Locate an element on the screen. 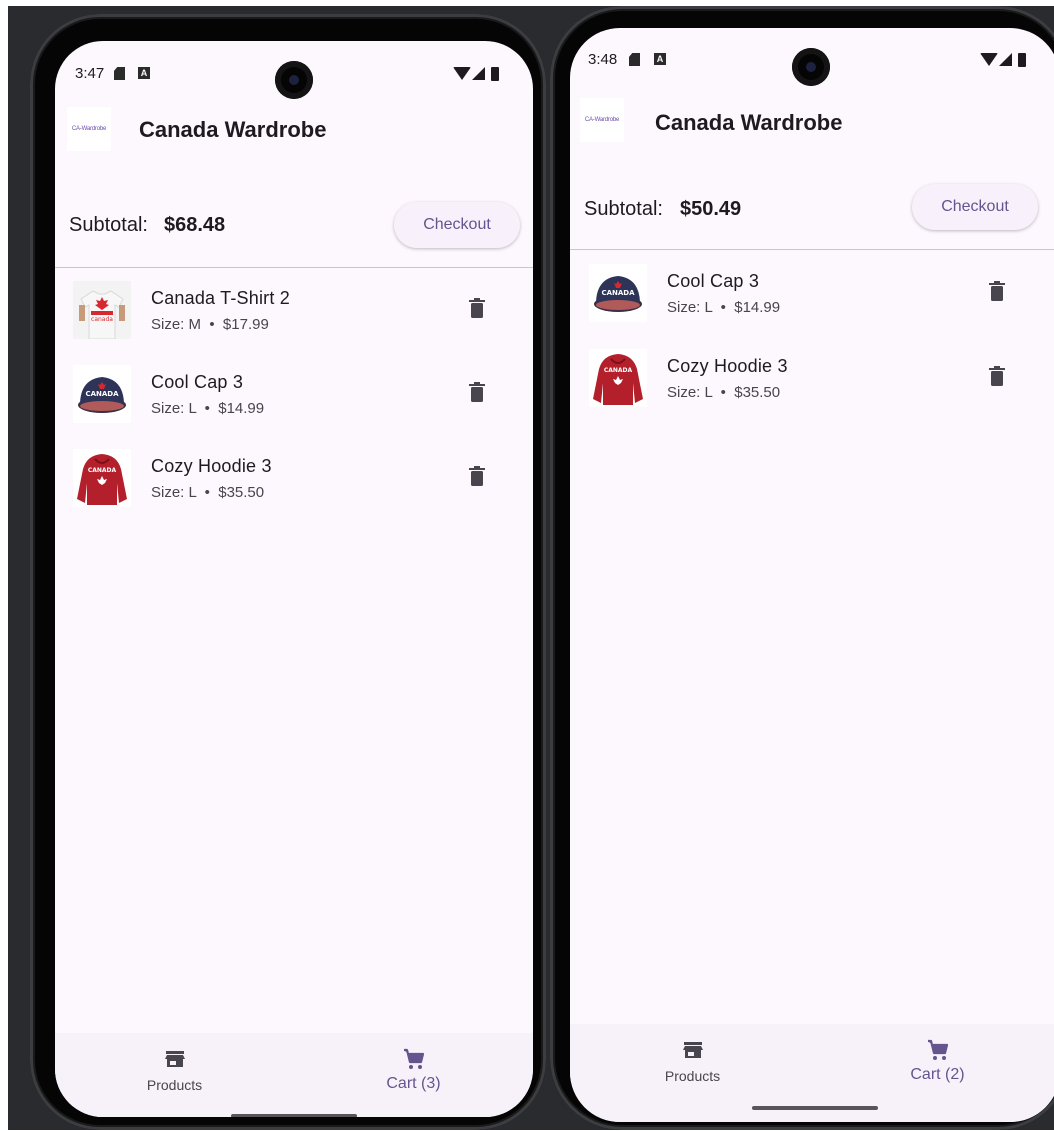 The height and width of the screenshot is (1131, 1054). subtotal-row: Subtotal: $50.49 Checkout is located at coordinates (812, 210).